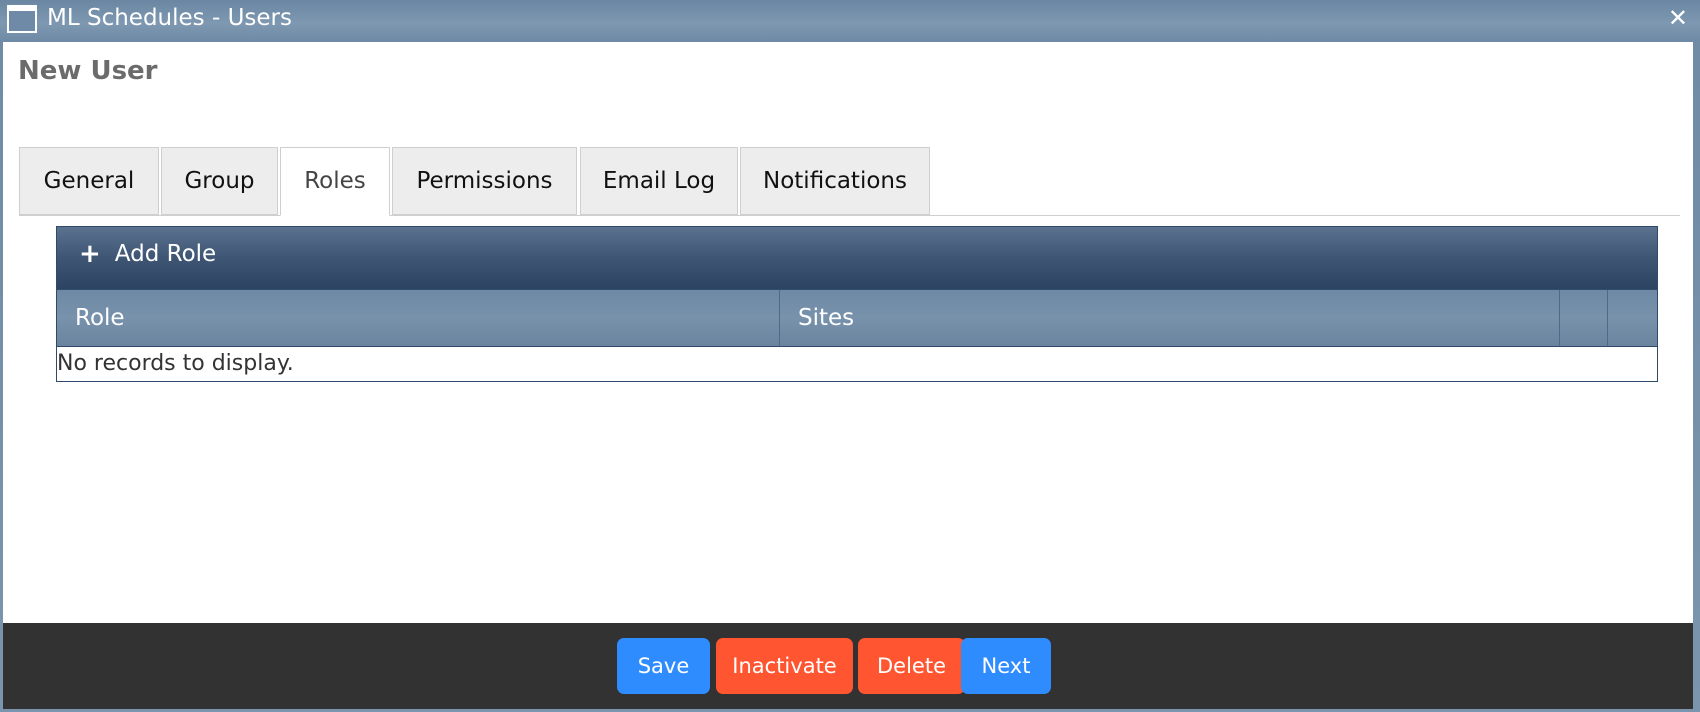  I want to click on window-icon, so click(22, 19).